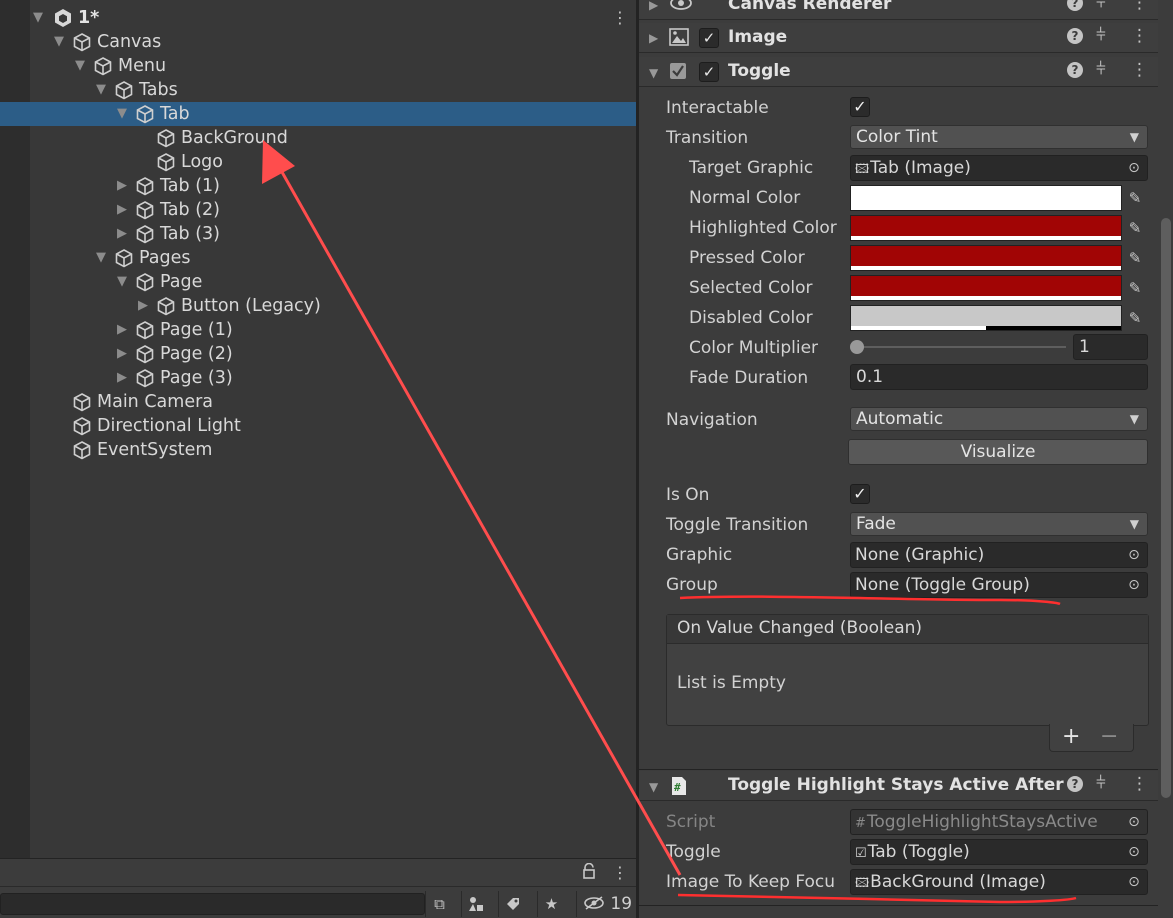  What do you see at coordinates (318, 234) in the screenshot?
I see `hierarchy-item: ▶ Tab (3)` at bounding box center [318, 234].